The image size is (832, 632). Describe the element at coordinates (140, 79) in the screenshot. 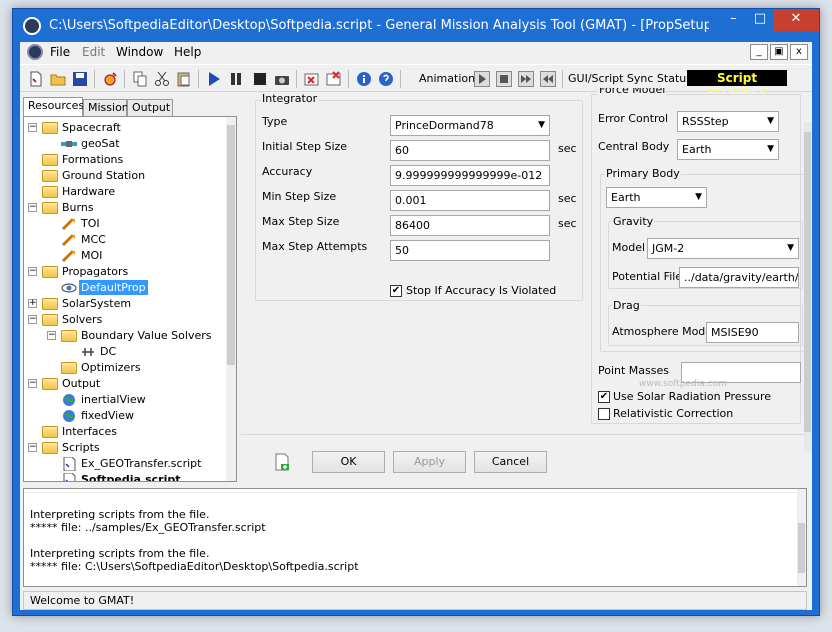

I see `copy-icon` at that location.